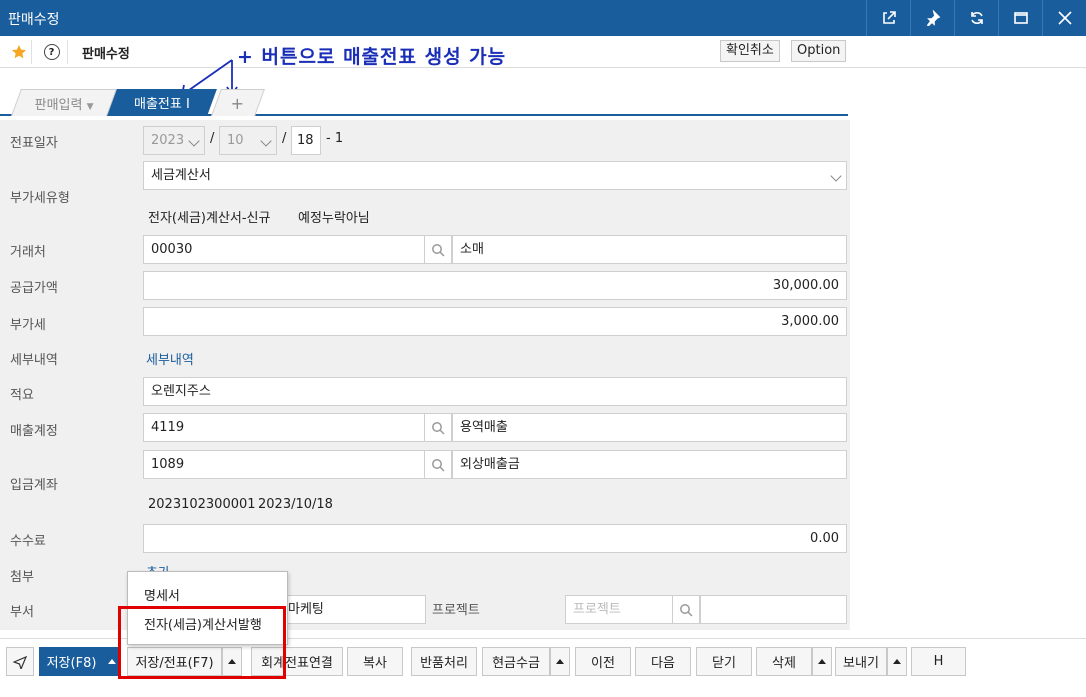  Describe the element at coordinates (34, 360) in the screenshot. I see `detail-label: 세부내역` at that location.